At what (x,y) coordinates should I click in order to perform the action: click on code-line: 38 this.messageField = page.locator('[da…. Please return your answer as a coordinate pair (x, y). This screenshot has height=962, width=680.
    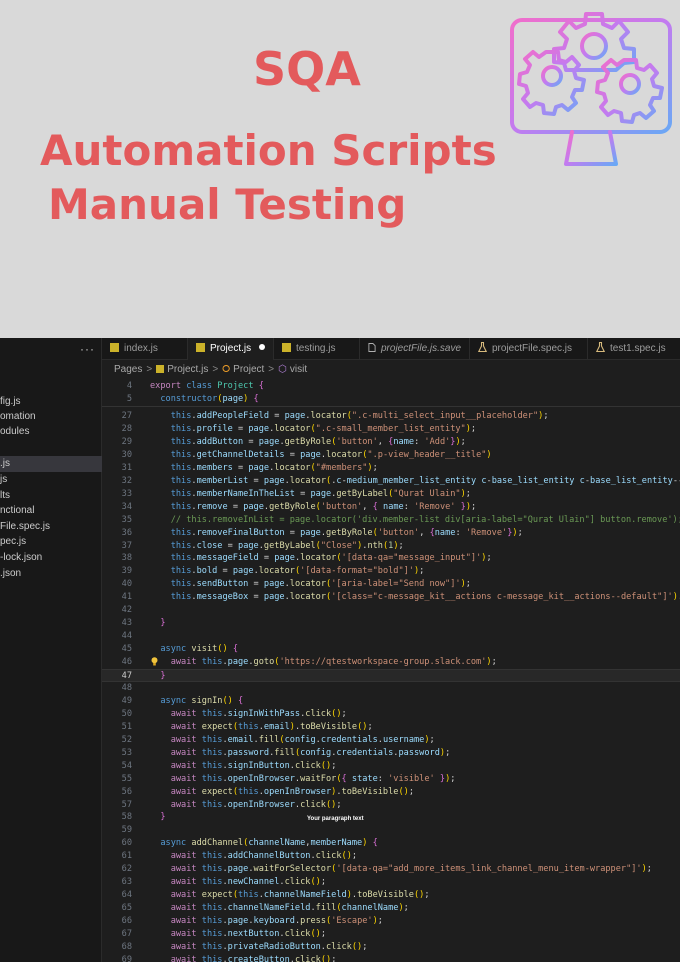
    Looking at the image, I should click on (391, 558).